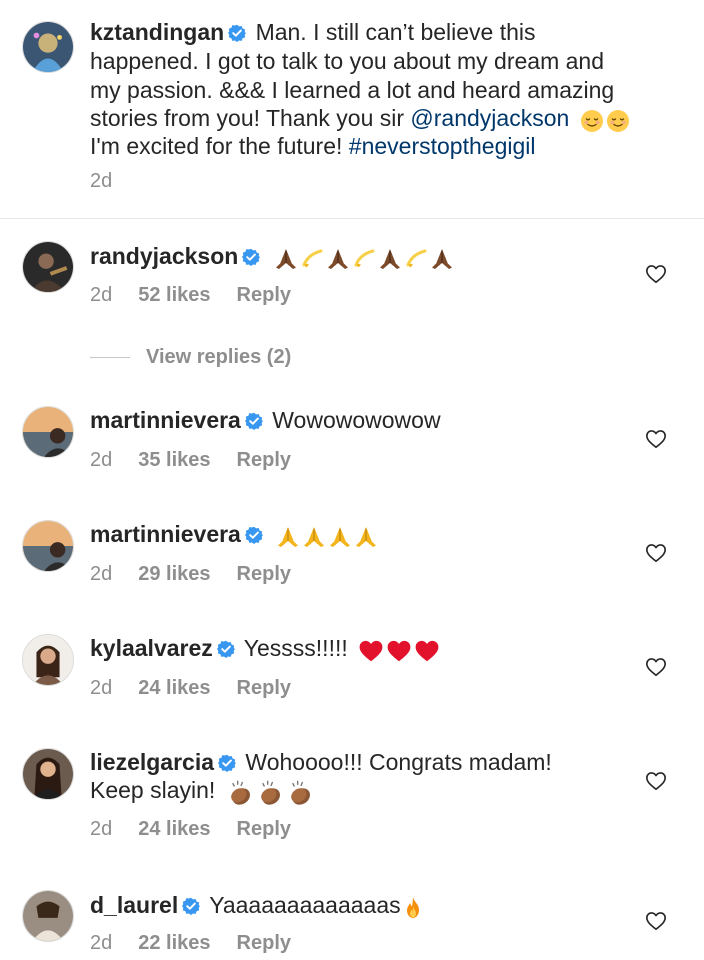  Describe the element at coordinates (247, 118) in the screenshot. I see `caption-text-line-4: stories from you! Thank you sir` at that location.